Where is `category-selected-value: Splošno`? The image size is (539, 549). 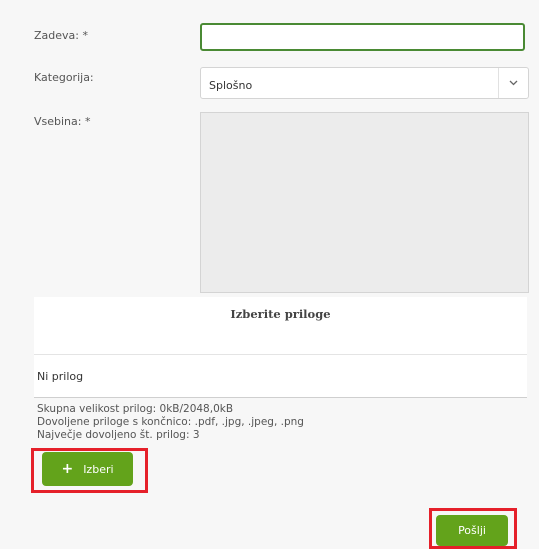
category-selected-value: Splošno is located at coordinates (231, 85).